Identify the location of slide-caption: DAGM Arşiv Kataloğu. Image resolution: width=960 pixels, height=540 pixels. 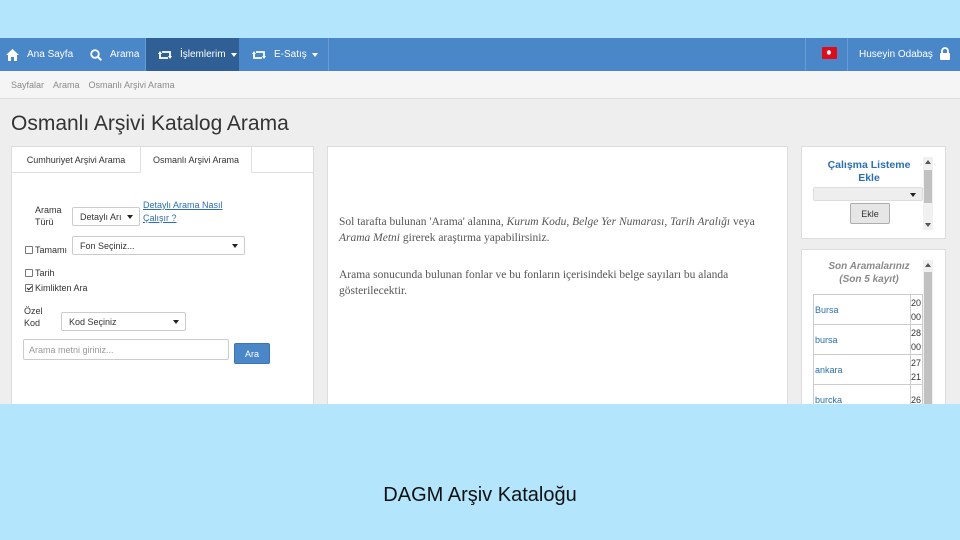
(480, 495).